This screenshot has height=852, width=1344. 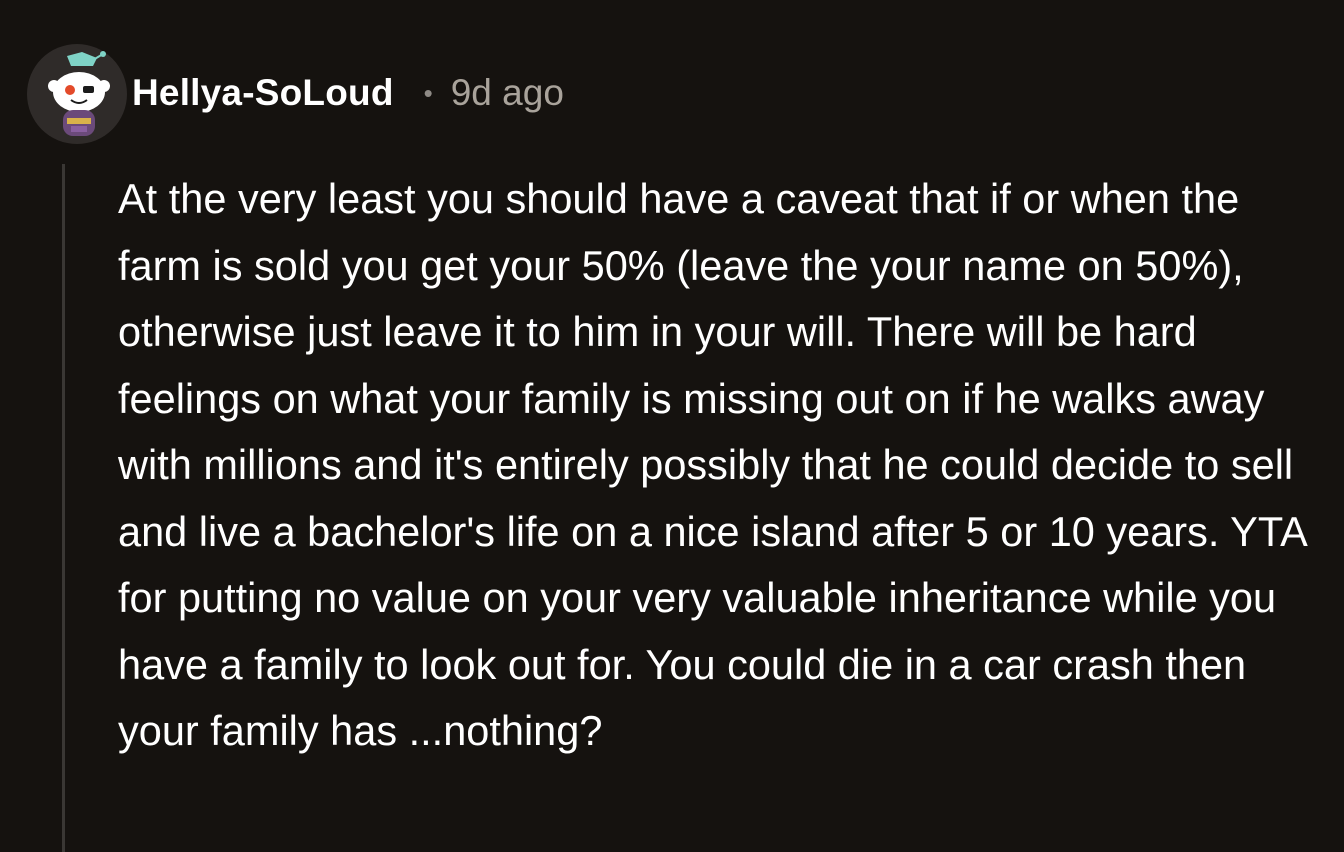 I want to click on comment-header: Hellya-SoLoud • 9d ago, so click(x=348, y=93).